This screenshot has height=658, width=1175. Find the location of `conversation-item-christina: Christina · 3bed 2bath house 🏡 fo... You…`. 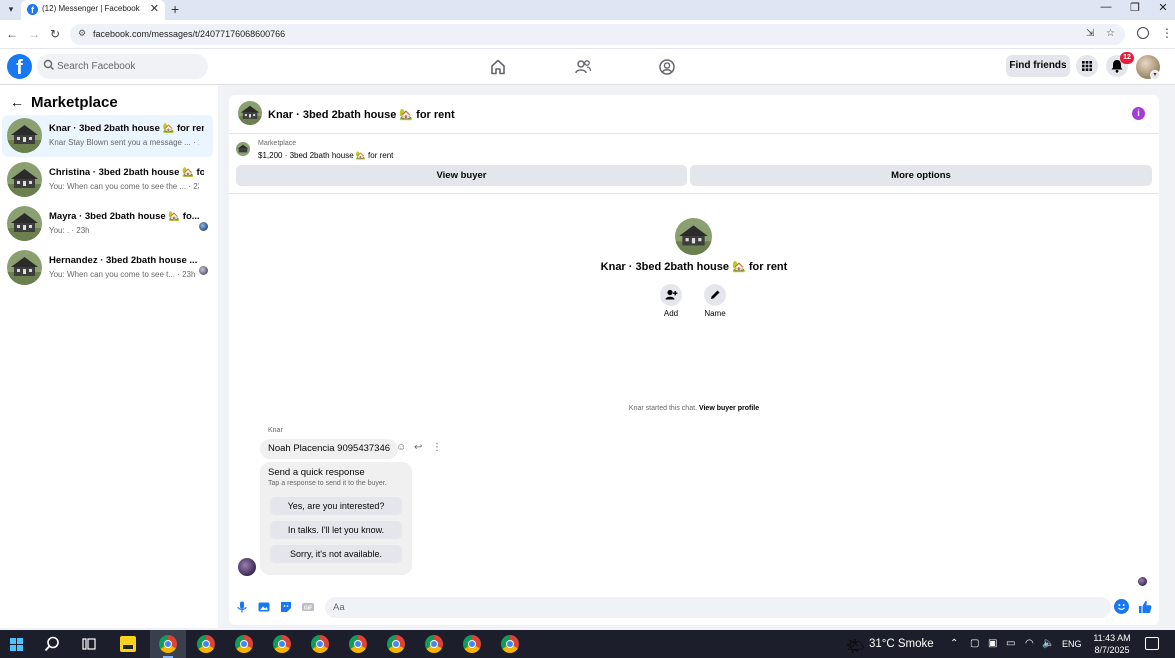

conversation-item-christina: Christina · 3bed 2bath house 🏡 fo... You… is located at coordinates (107, 180).